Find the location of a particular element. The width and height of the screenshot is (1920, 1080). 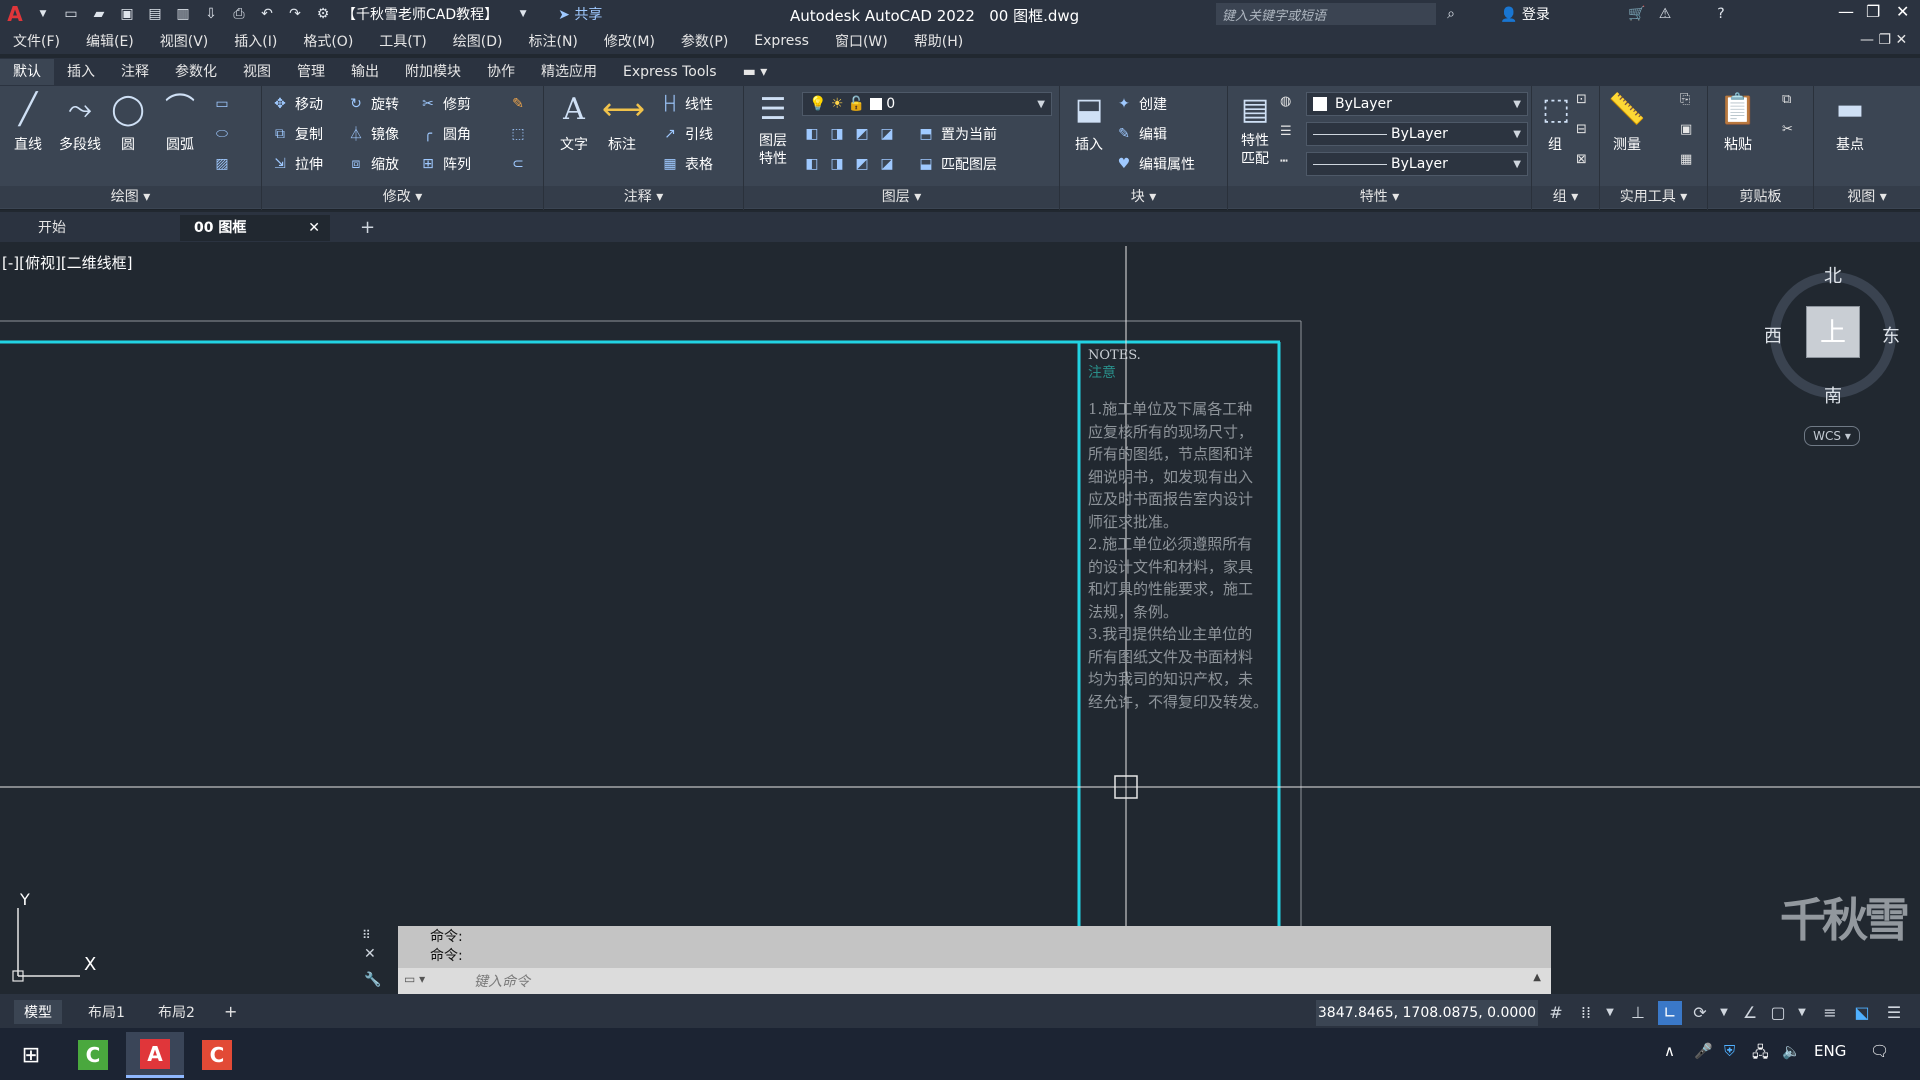

tray-chevron-up-icon: ∧ is located at coordinates (1669, 1051).